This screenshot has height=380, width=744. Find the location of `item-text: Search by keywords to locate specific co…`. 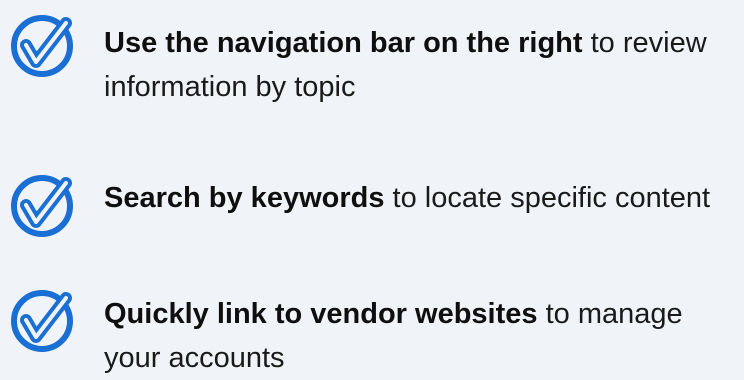

item-text: Search by keywords to locate specific co… is located at coordinates (420, 198).